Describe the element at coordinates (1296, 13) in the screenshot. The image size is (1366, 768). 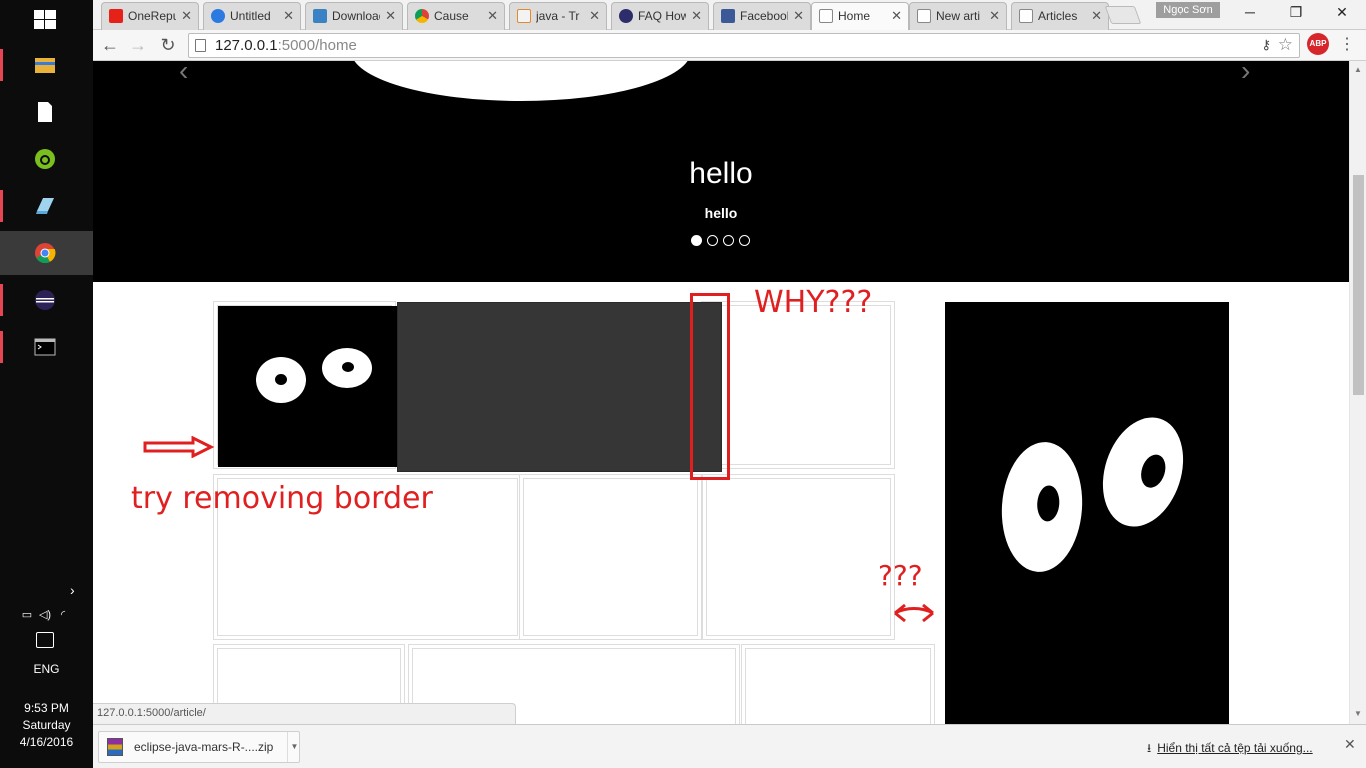
I see `restore-button: ❐` at that location.